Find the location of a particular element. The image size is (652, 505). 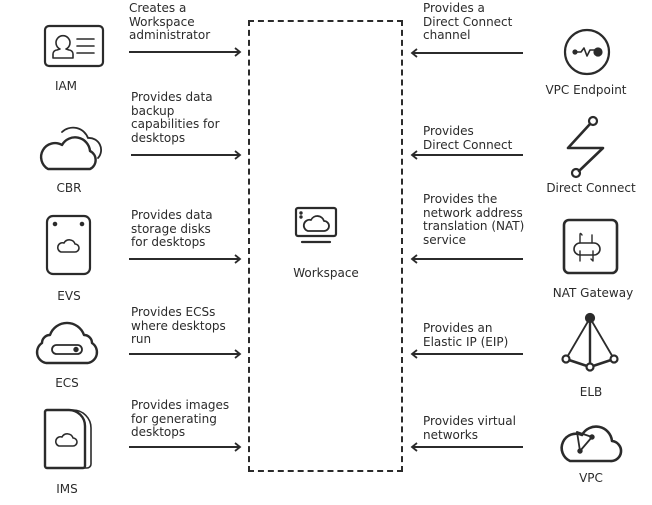

arrow-vpc-endpoint-to-workspace is located at coordinates (466, 53).